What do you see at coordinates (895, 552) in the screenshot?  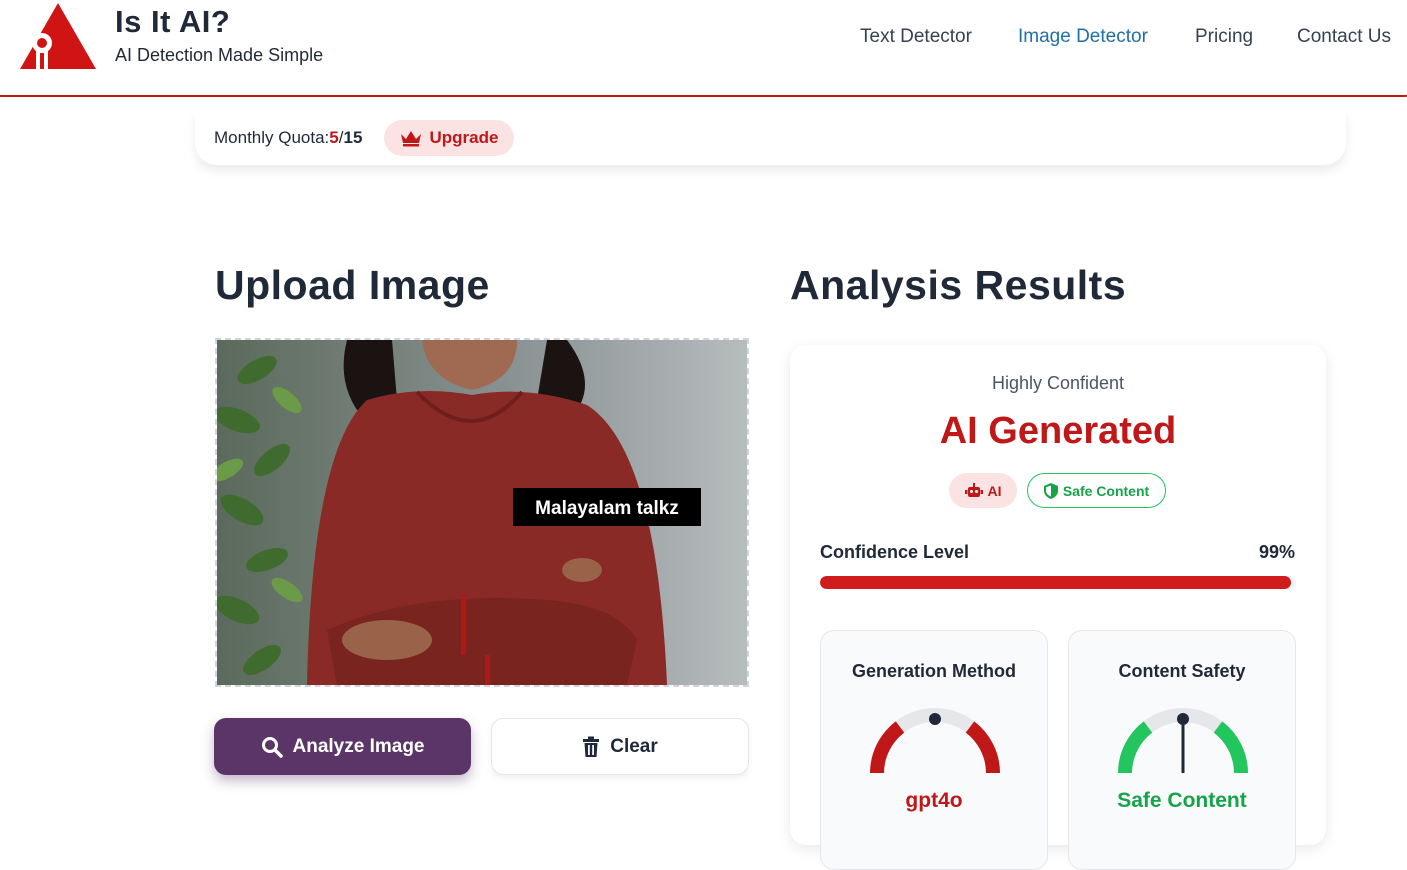 I see `confidence-level-label: Confidence Level` at bounding box center [895, 552].